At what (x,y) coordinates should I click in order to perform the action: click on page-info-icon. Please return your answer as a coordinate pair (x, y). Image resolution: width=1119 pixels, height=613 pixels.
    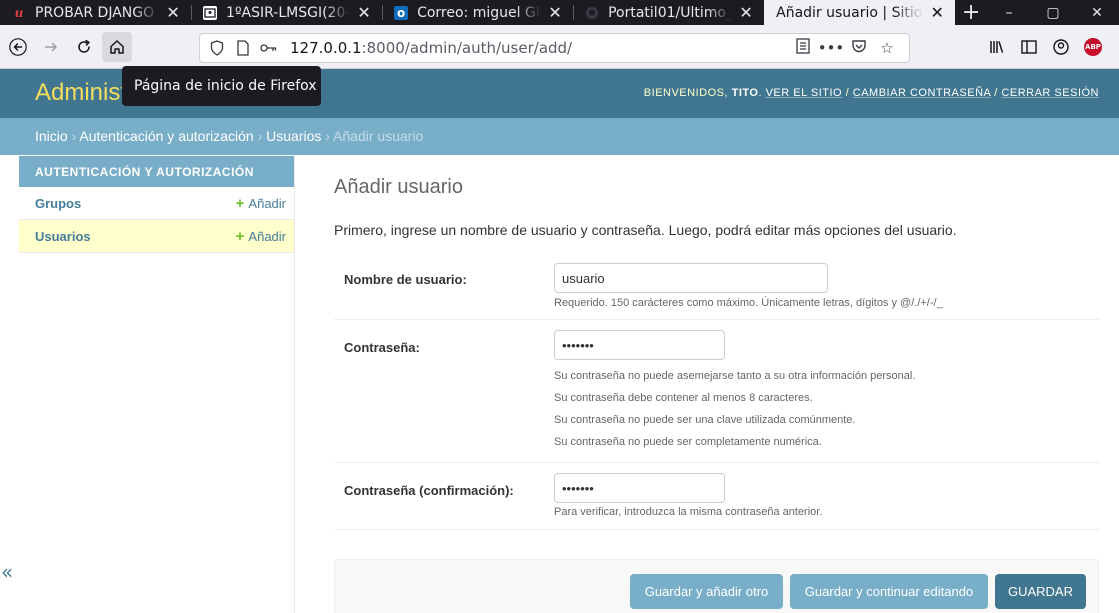
    Looking at the image, I should click on (243, 48).